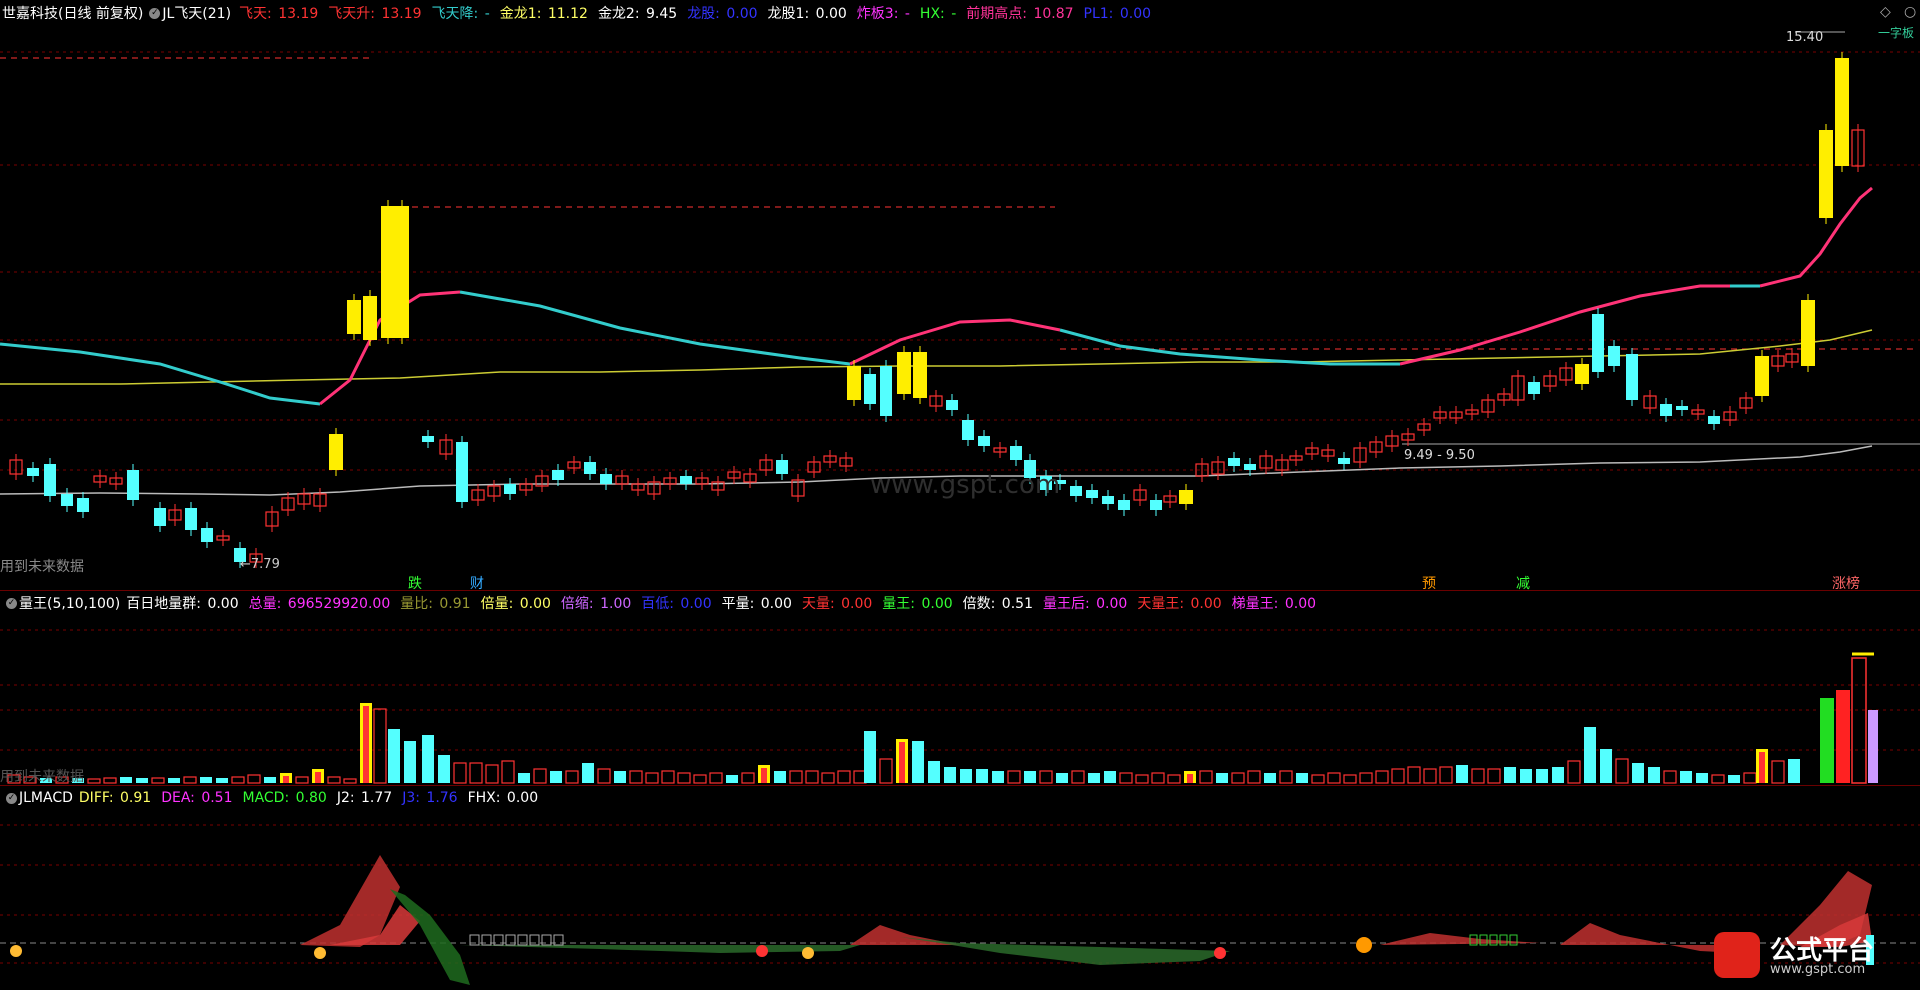  What do you see at coordinates (260, 564) in the screenshot?
I see `price-low-label: ←7.79` at bounding box center [260, 564].